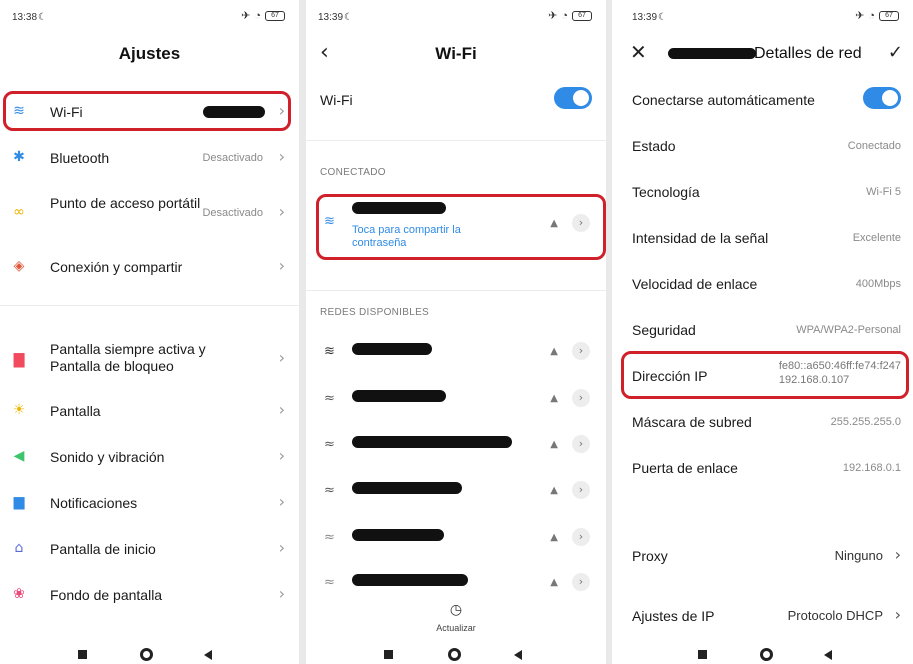 Image resolution: width=913 pixels, height=664 pixels. I want to click on settings-item-home-screen: ⌂ Pantalla de inicio ›, so click(149, 549).